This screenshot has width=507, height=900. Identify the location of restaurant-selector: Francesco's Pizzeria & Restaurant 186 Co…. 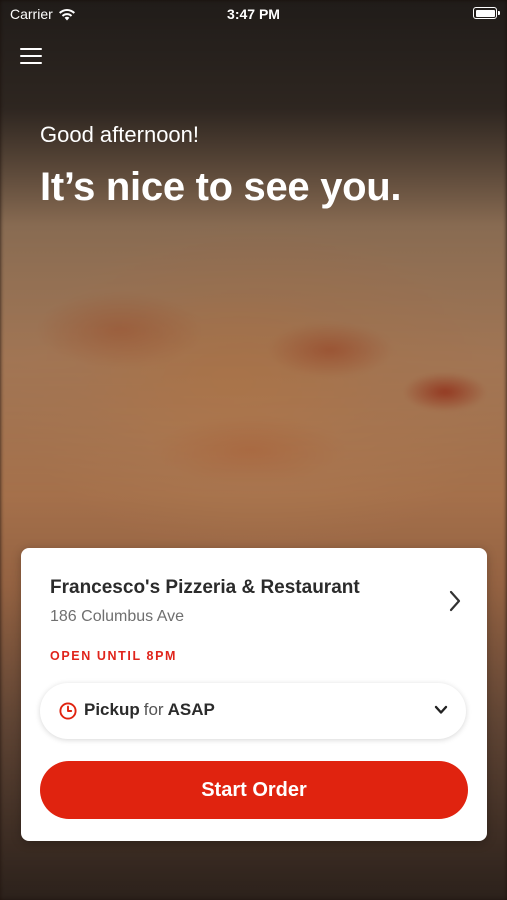
(254, 595).